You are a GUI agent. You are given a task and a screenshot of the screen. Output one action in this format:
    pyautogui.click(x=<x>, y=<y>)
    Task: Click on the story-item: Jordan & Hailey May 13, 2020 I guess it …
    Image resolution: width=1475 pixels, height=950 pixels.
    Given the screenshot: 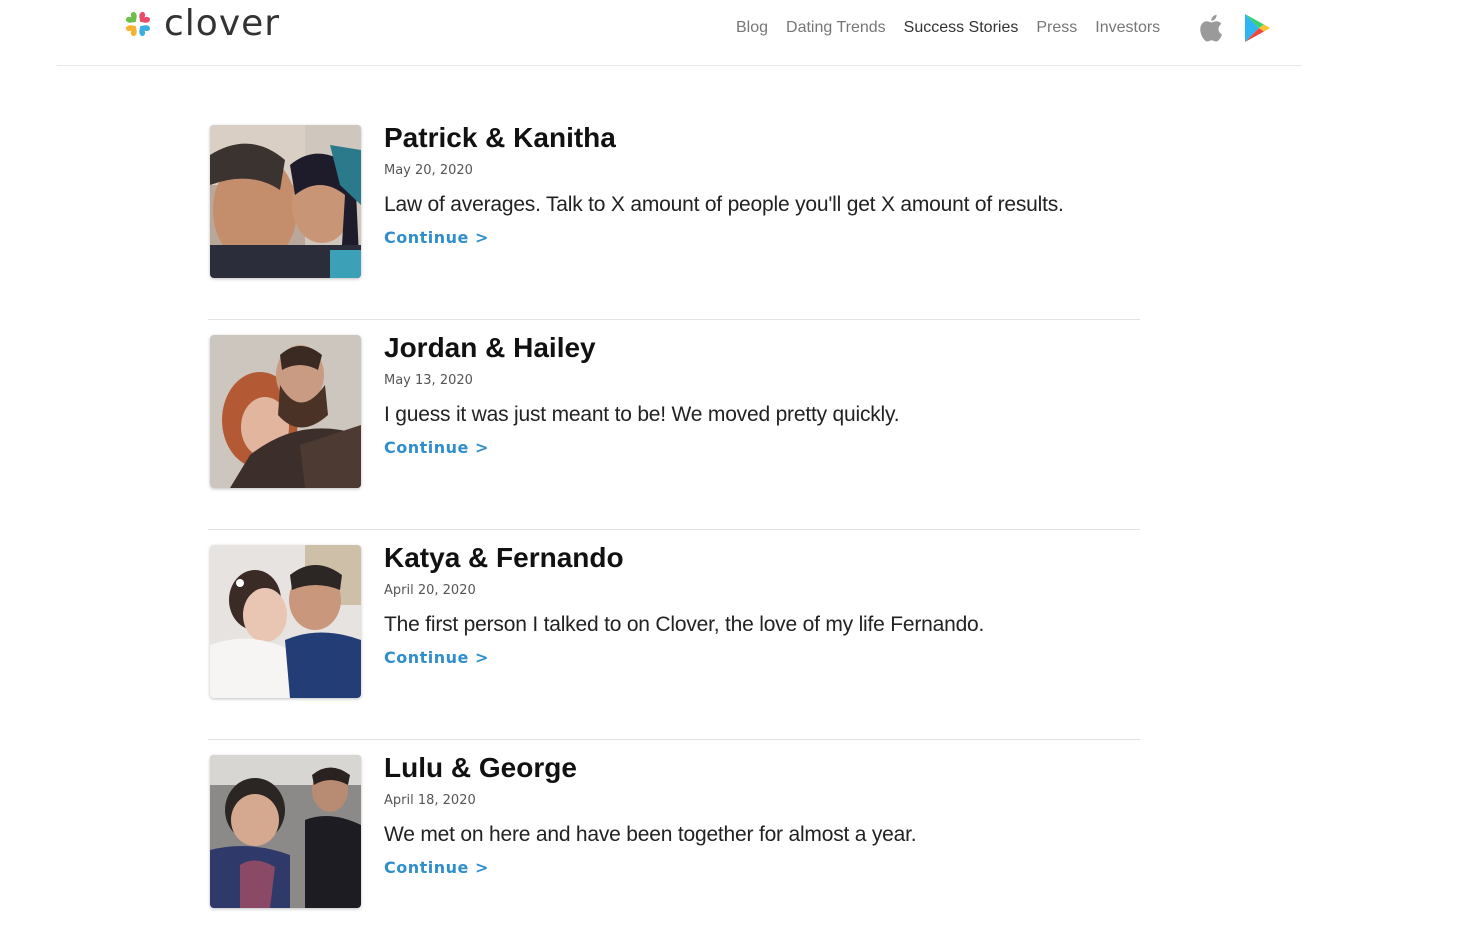 What is the action you would take?
    pyautogui.click(x=674, y=425)
    